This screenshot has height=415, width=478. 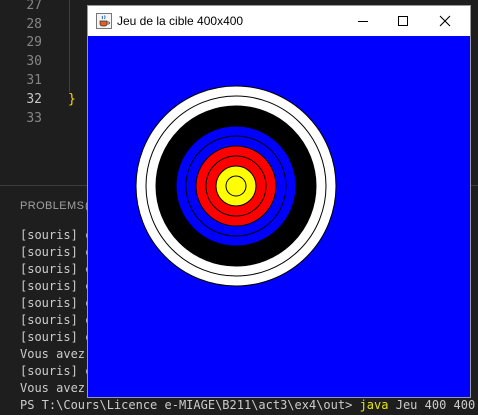 I want to click on maximize-icon, so click(x=403, y=21).